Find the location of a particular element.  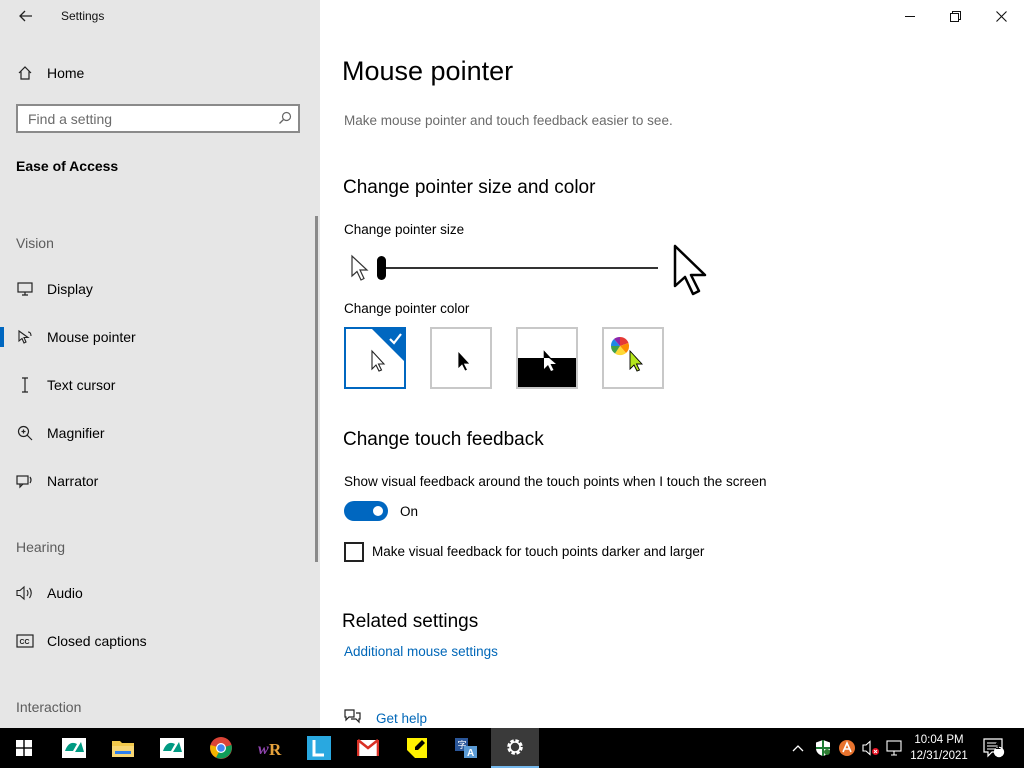

network-icon is located at coordinates (894, 748).